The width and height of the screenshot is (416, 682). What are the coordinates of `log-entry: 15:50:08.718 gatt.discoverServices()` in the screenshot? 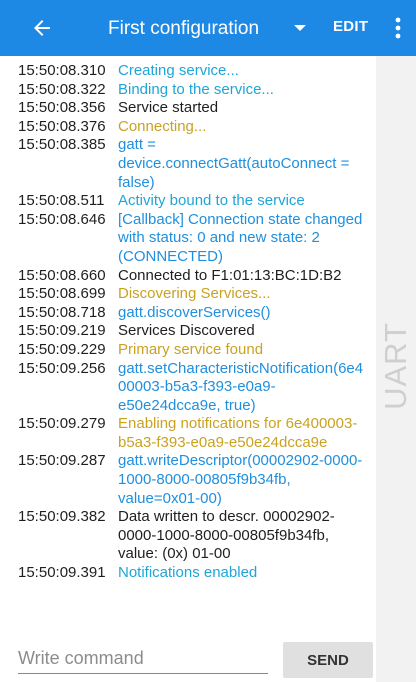 It's located at (188, 313).